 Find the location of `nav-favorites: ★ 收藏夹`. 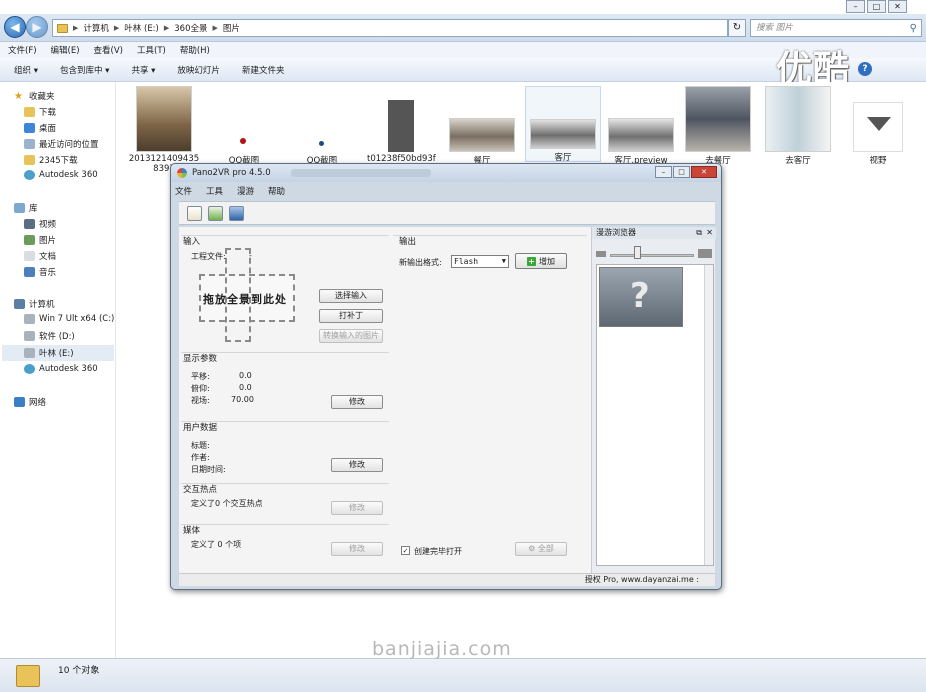

nav-favorites: ★ 收藏夹 is located at coordinates (34, 96).